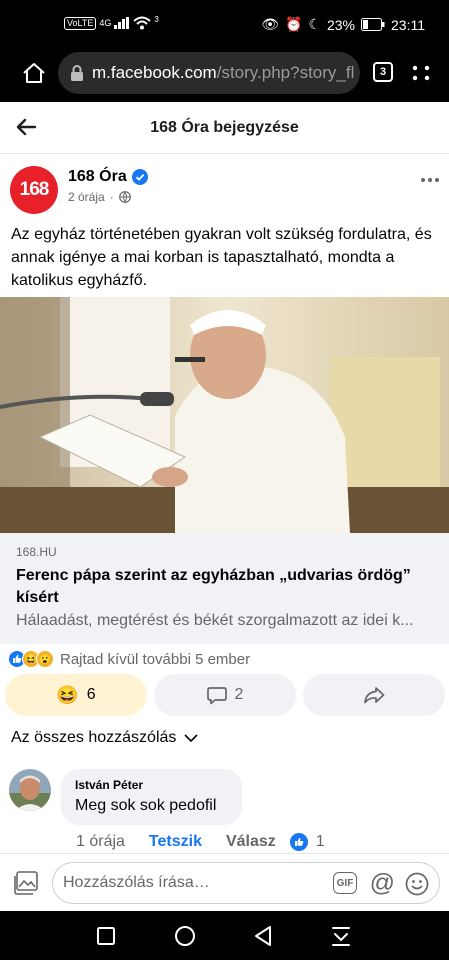  Describe the element at coordinates (142, 23) in the screenshot. I see `wifi-icon` at that location.